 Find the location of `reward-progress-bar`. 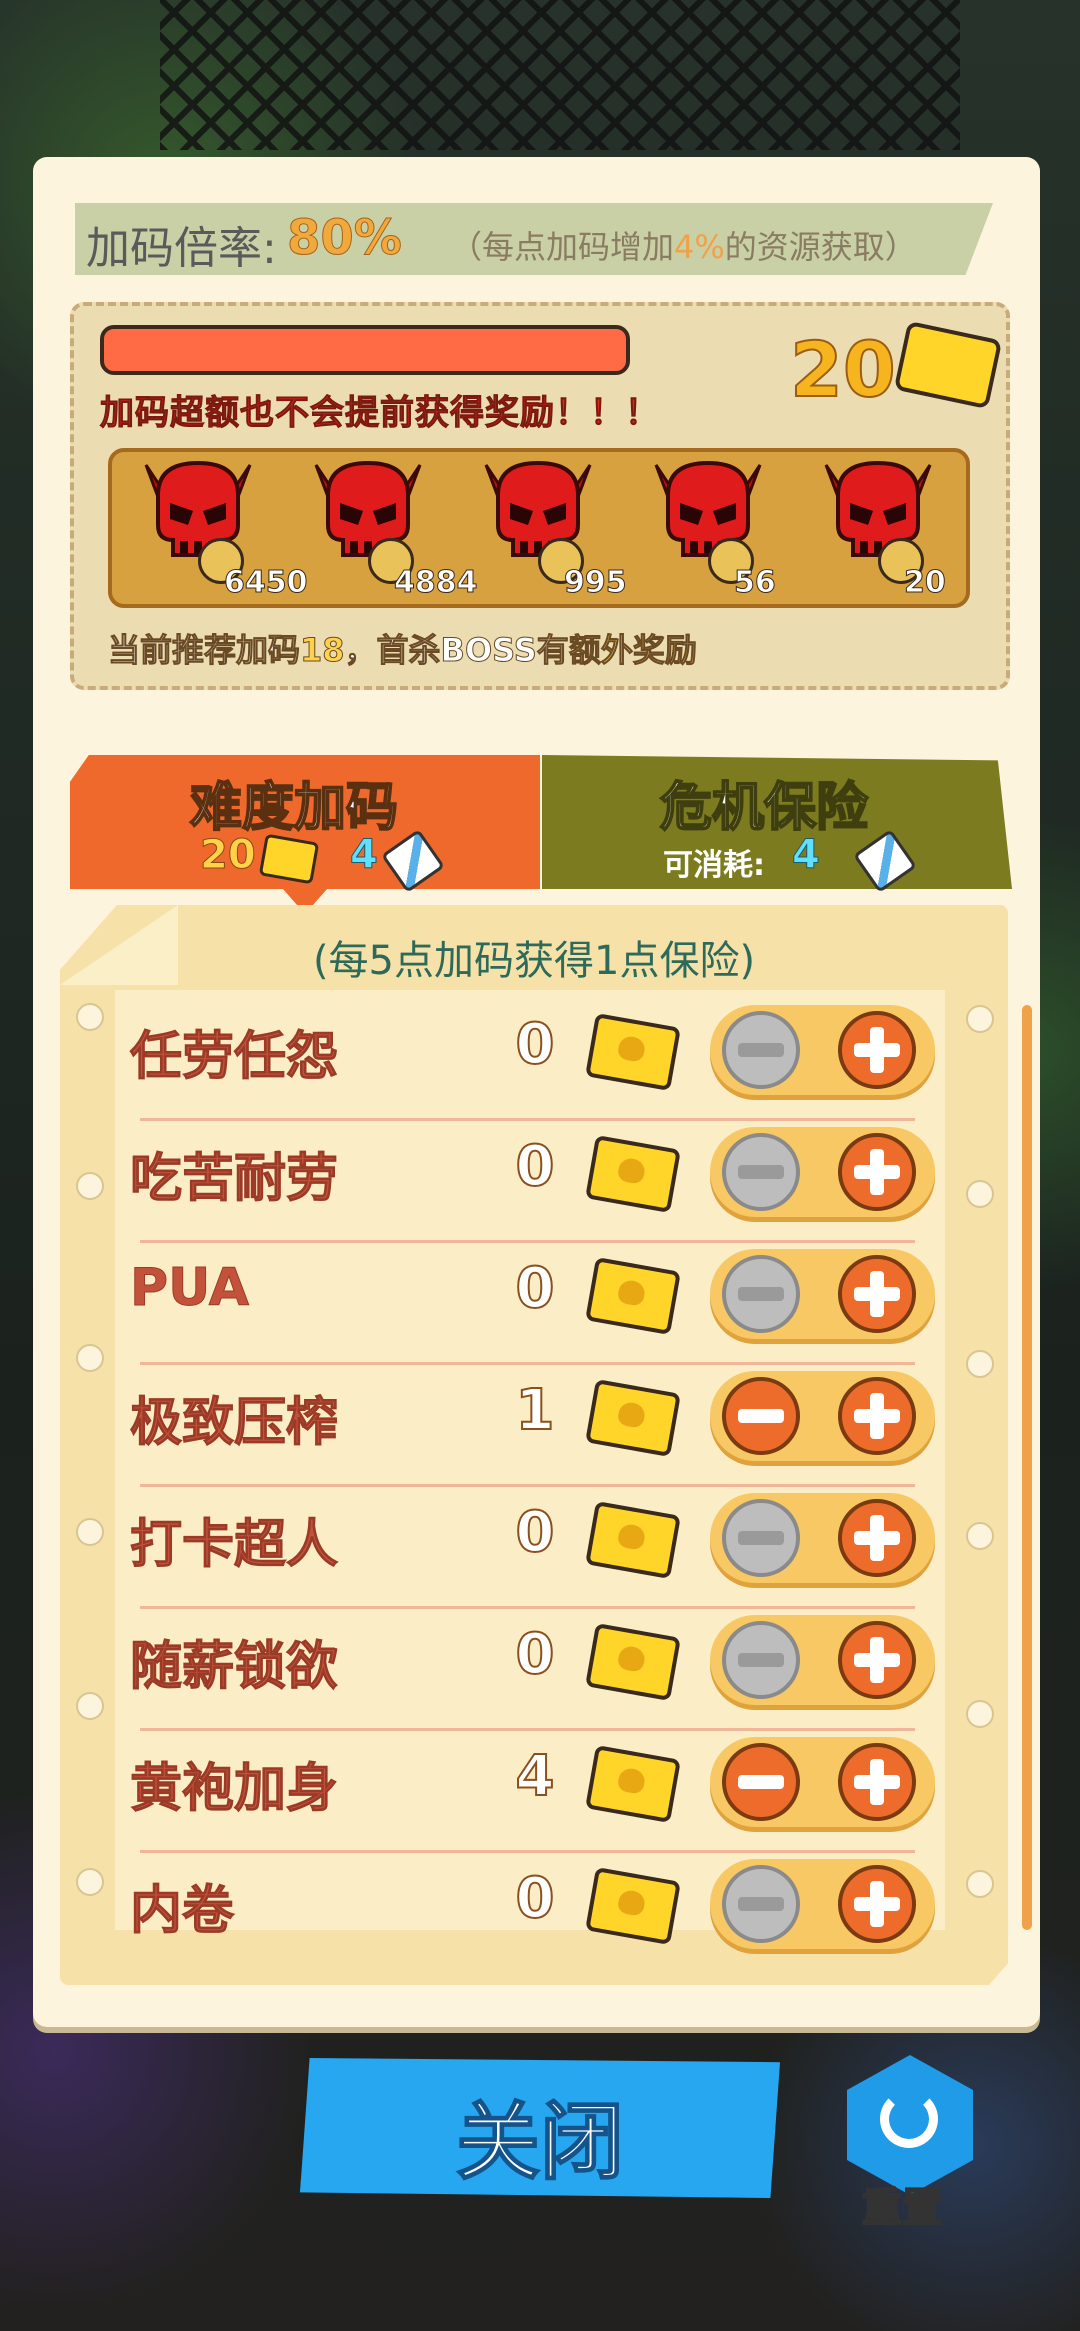

reward-progress-bar is located at coordinates (365, 350).